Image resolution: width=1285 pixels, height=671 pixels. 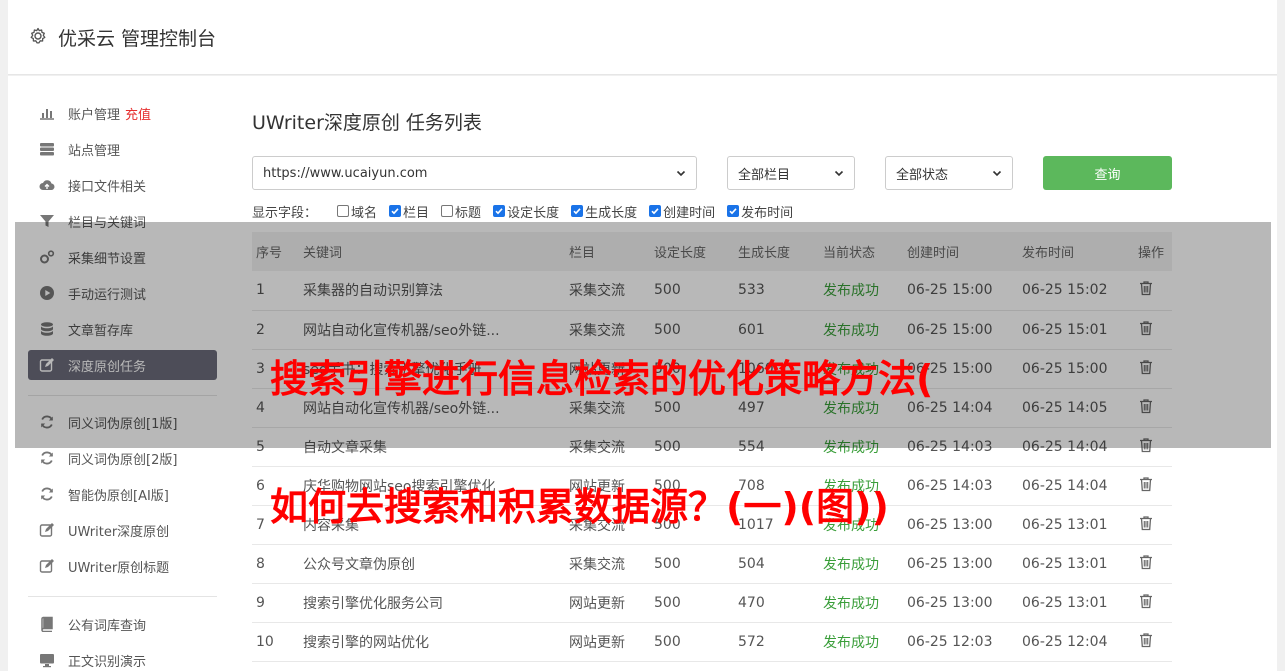 I want to click on monitor-icon, so click(x=47, y=660).